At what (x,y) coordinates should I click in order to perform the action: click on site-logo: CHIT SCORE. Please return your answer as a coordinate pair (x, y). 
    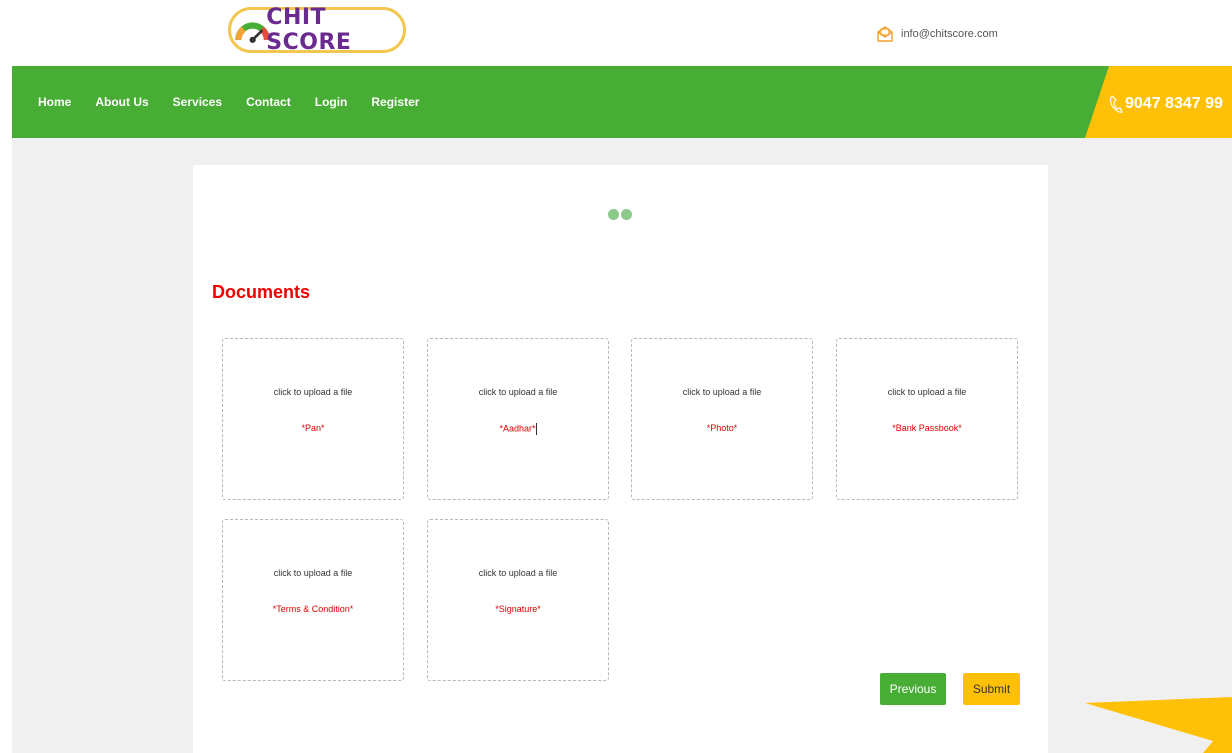
    Looking at the image, I should click on (317, 30).